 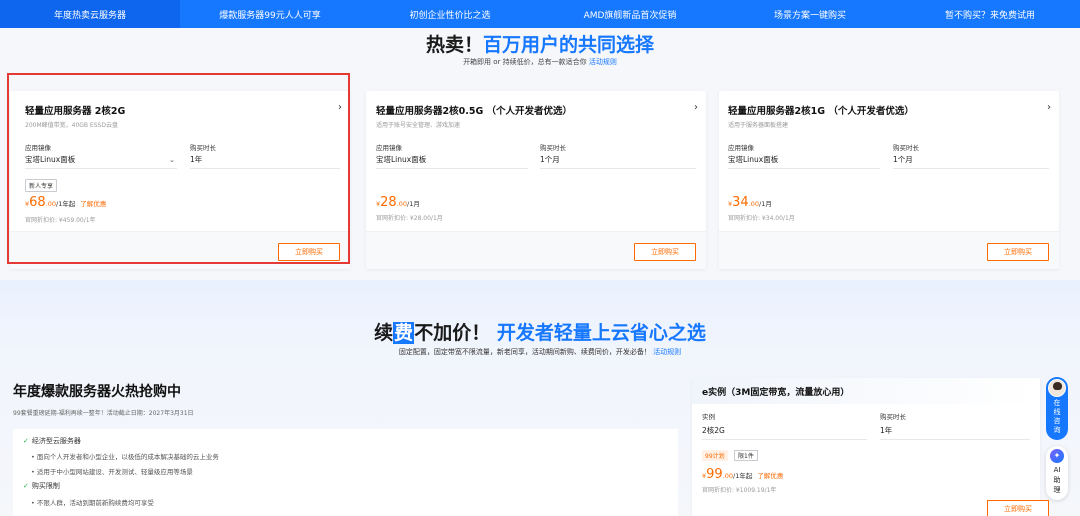 I want to click on duration-select: 1年, so click(x=955, y=432).